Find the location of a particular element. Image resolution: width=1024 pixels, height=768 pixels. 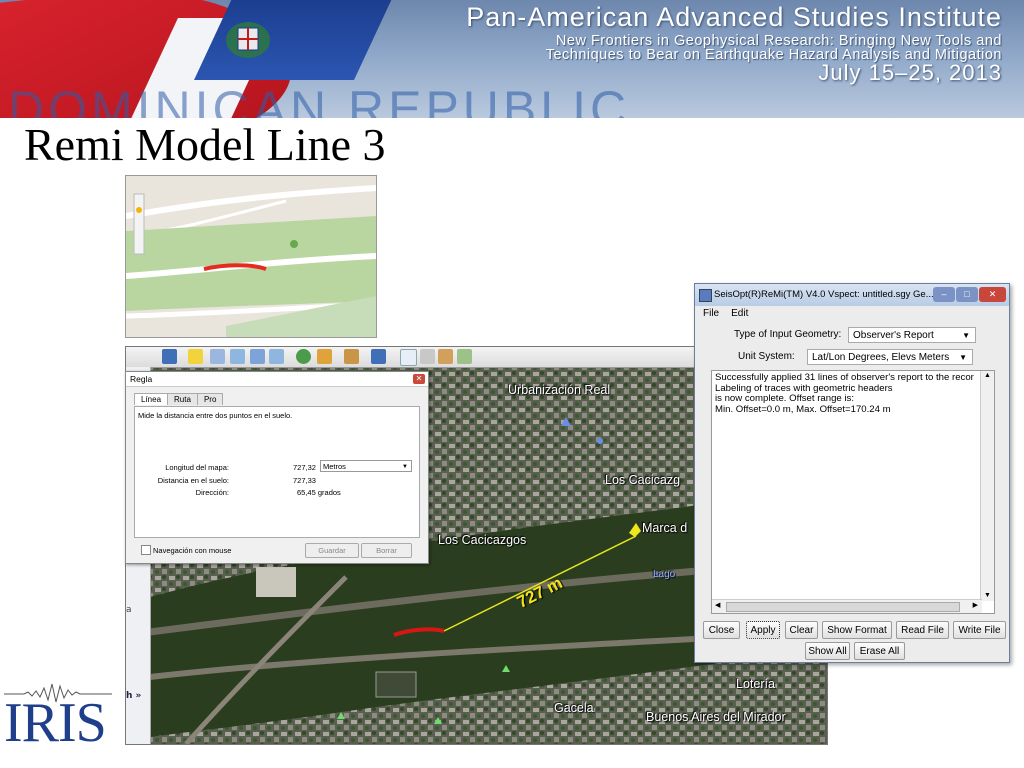

save-button: Guardar is located at coordinates (332, 550).